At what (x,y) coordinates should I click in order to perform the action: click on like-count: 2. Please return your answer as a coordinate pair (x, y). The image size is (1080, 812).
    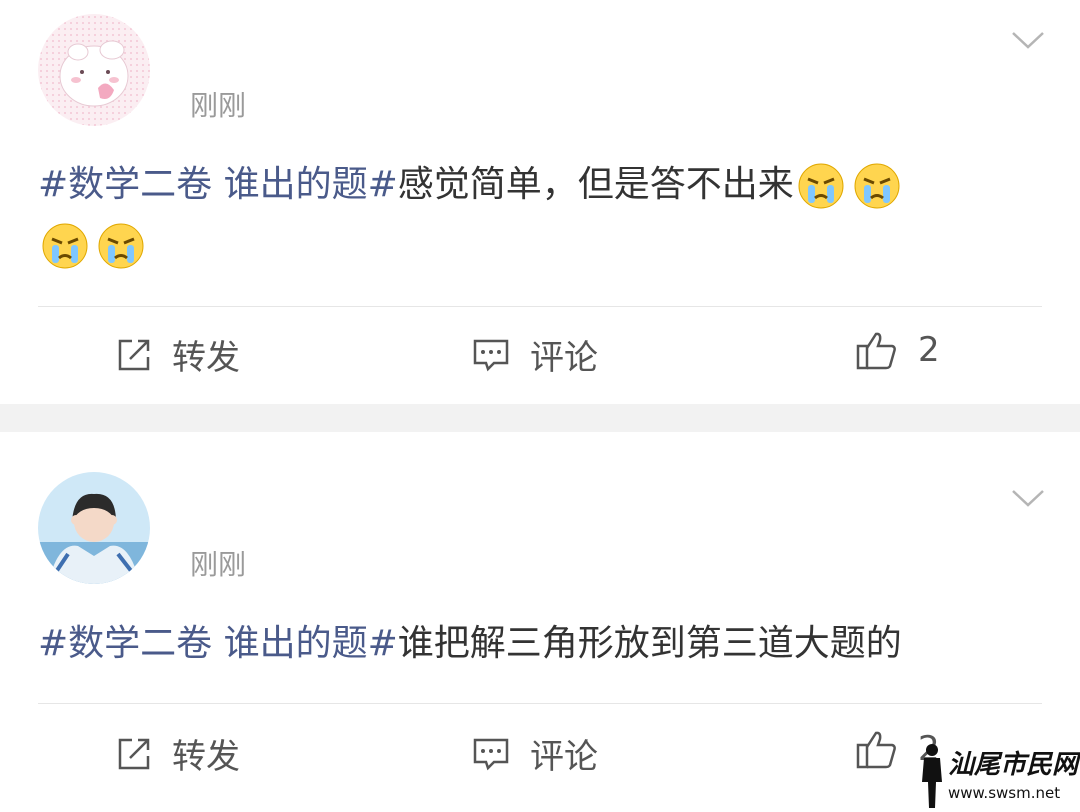
    Looking at the image, I should click on (929, 350).